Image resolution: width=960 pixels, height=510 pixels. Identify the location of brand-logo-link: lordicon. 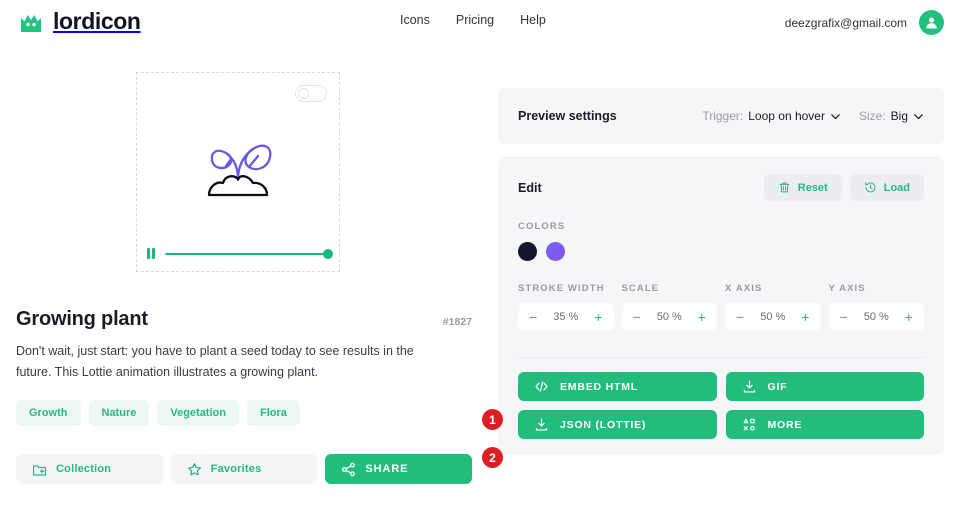
(79, 21).